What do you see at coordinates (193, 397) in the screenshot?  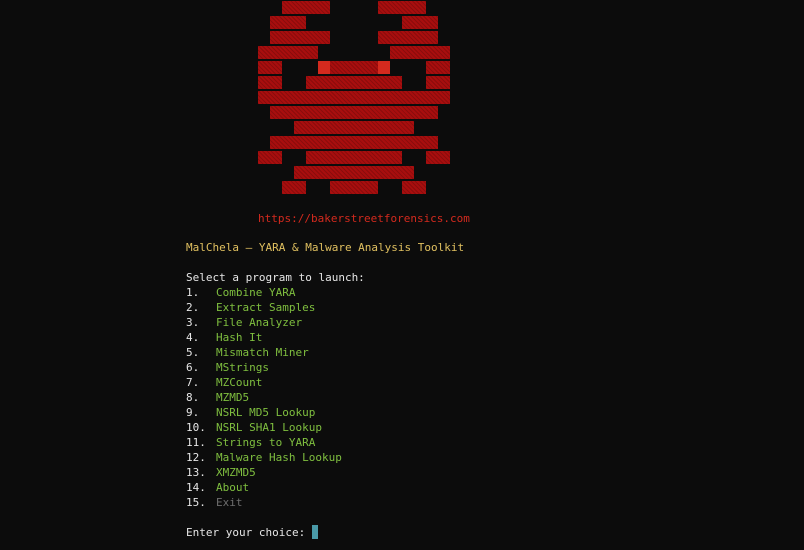 I see `menu-item-number: 8.` at bounding box center [193, 397].